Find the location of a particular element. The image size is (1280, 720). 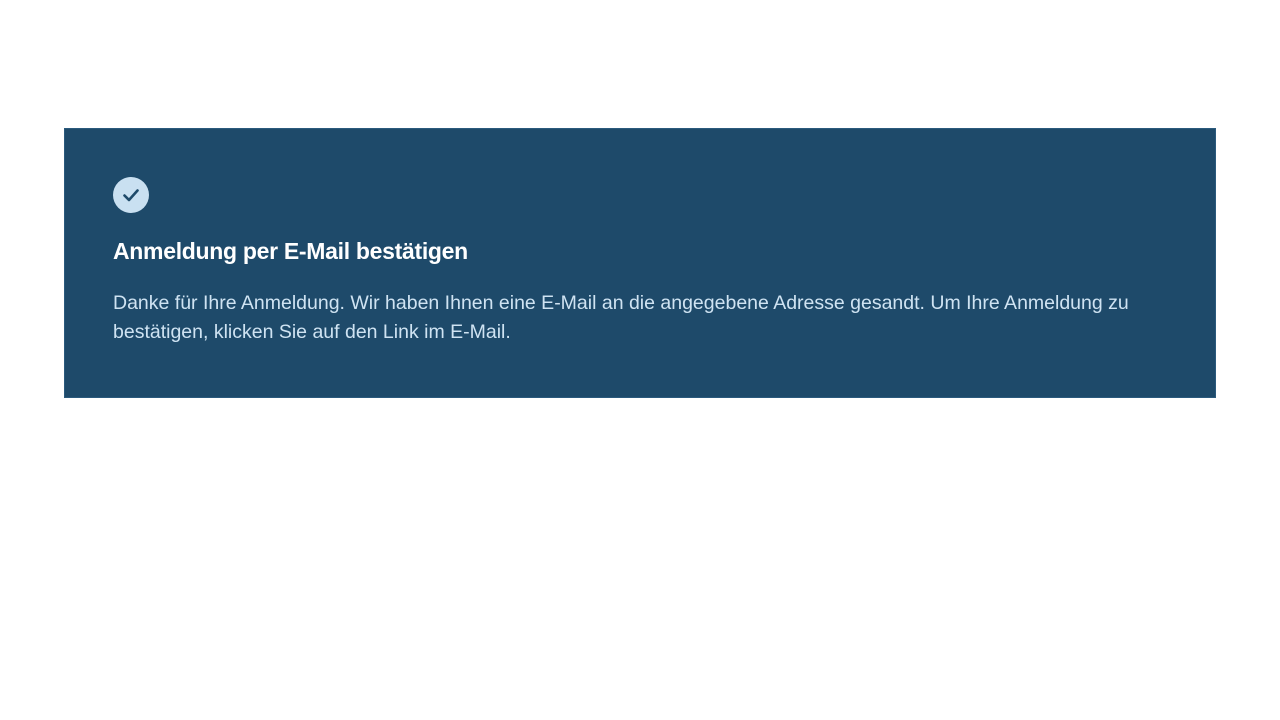

success-badge is located at coordinates (131, 195).